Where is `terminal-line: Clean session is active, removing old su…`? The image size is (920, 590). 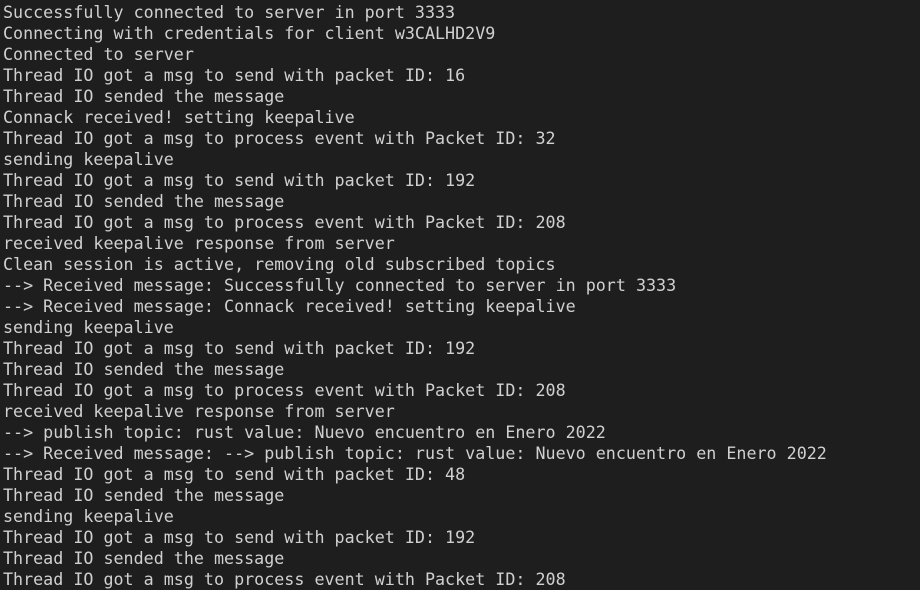 terminal-line: Clean session is active, removing old su… is located at coordinates (279, 264).